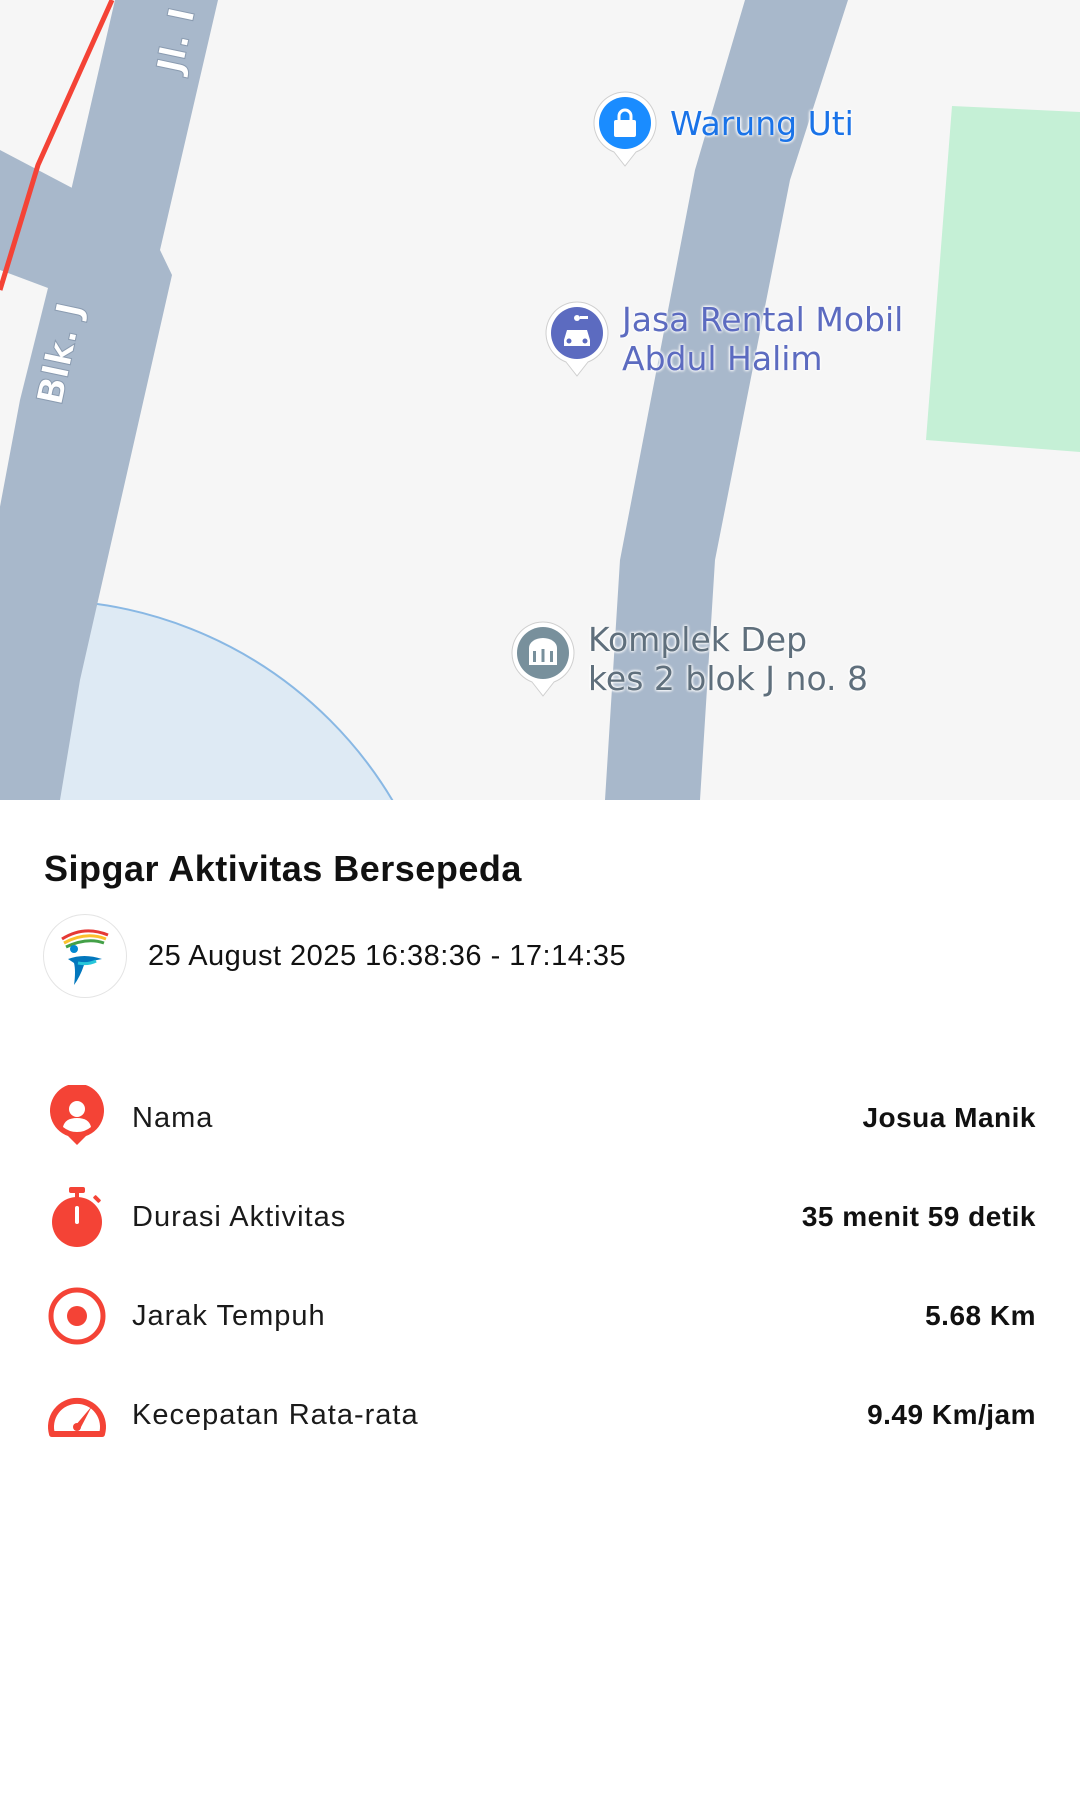  What do you see at coordinates (728, 678) in the screenshot?
I see `place-name-line-2: kes 2 blok J no. 8` at bounding box center [728, 678].